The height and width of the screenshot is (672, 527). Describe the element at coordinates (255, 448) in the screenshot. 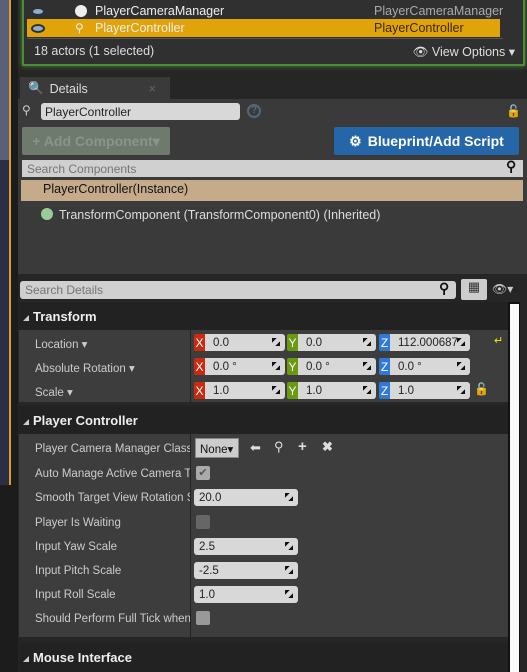

I see `use-selected-arrow-icon: ⬅` at that location.